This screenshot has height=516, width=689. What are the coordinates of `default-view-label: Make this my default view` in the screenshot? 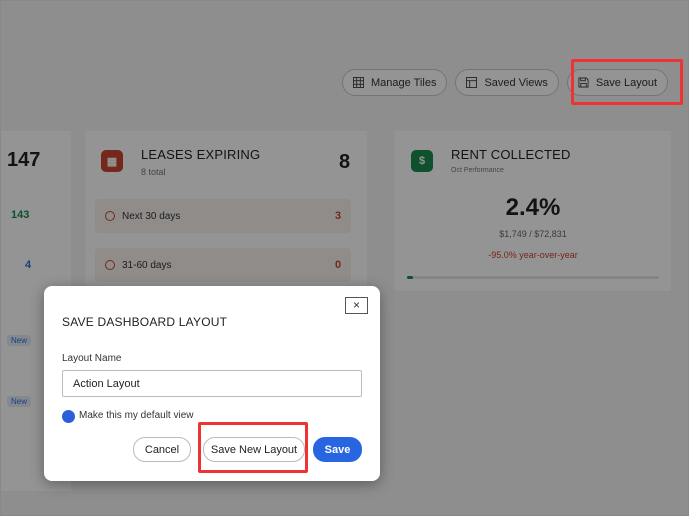 It's located at (136, 415).